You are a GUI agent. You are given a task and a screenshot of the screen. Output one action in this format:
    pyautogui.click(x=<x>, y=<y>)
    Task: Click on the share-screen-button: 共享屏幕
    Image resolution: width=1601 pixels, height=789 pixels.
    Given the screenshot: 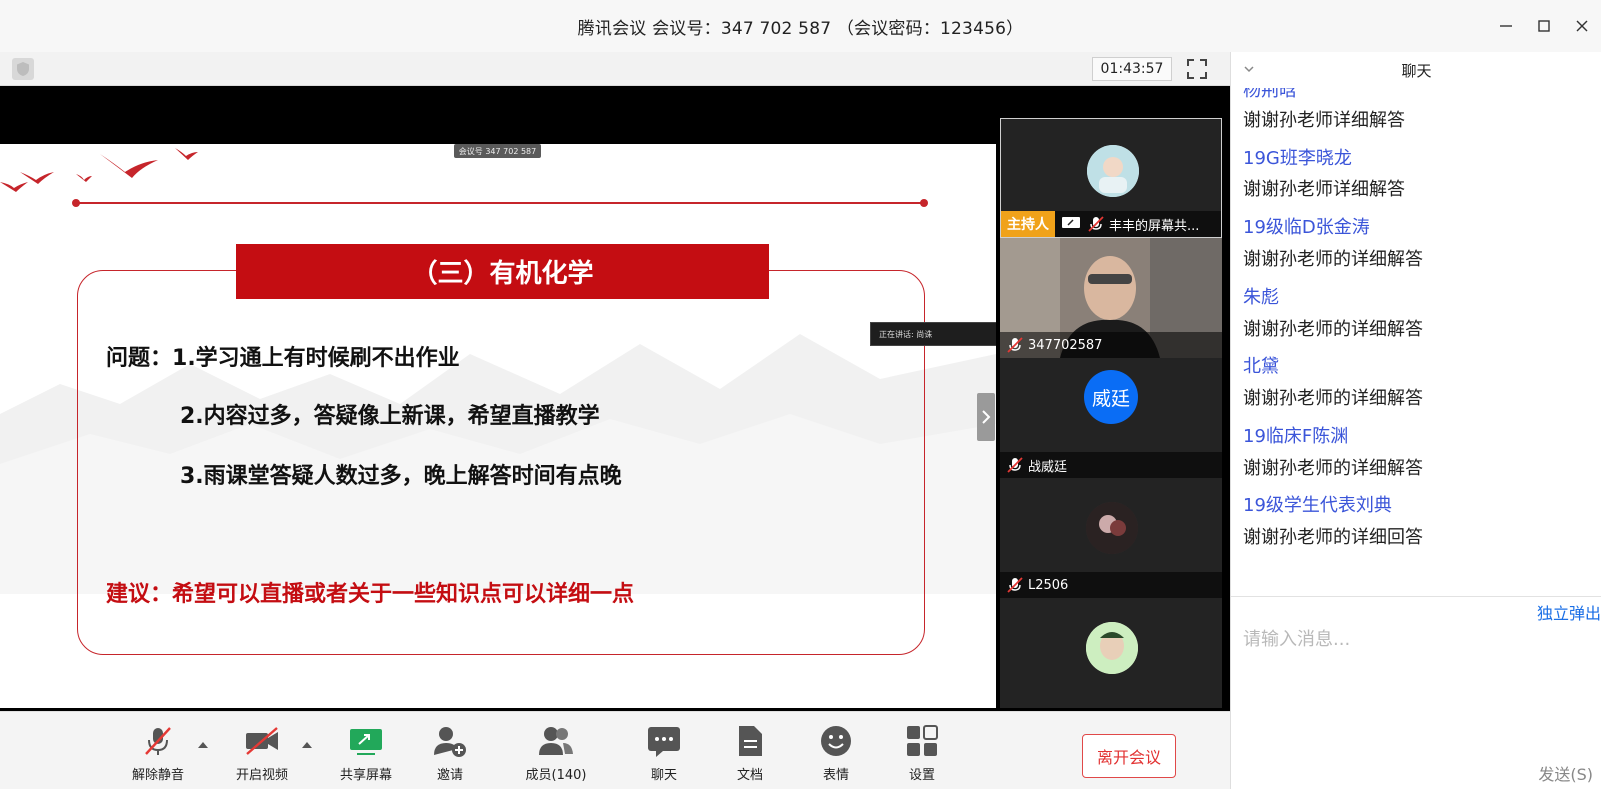 What is the action you would take?
    pyautogui.click(x=366, y=753)
    